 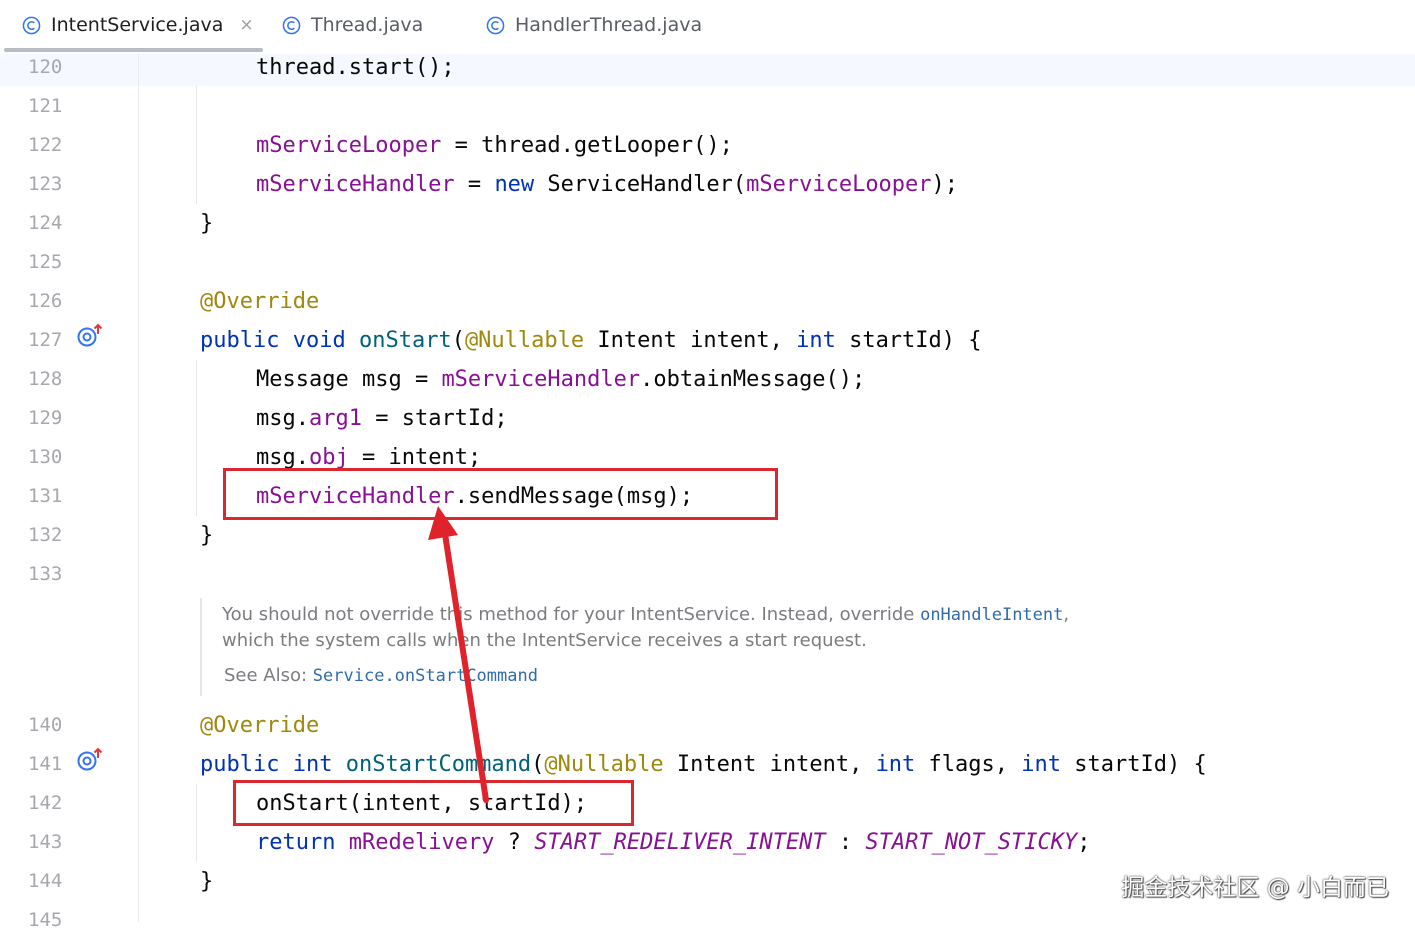 I want to click on constant-token: START_NOT_STICKY, so click(x=971, y=842).